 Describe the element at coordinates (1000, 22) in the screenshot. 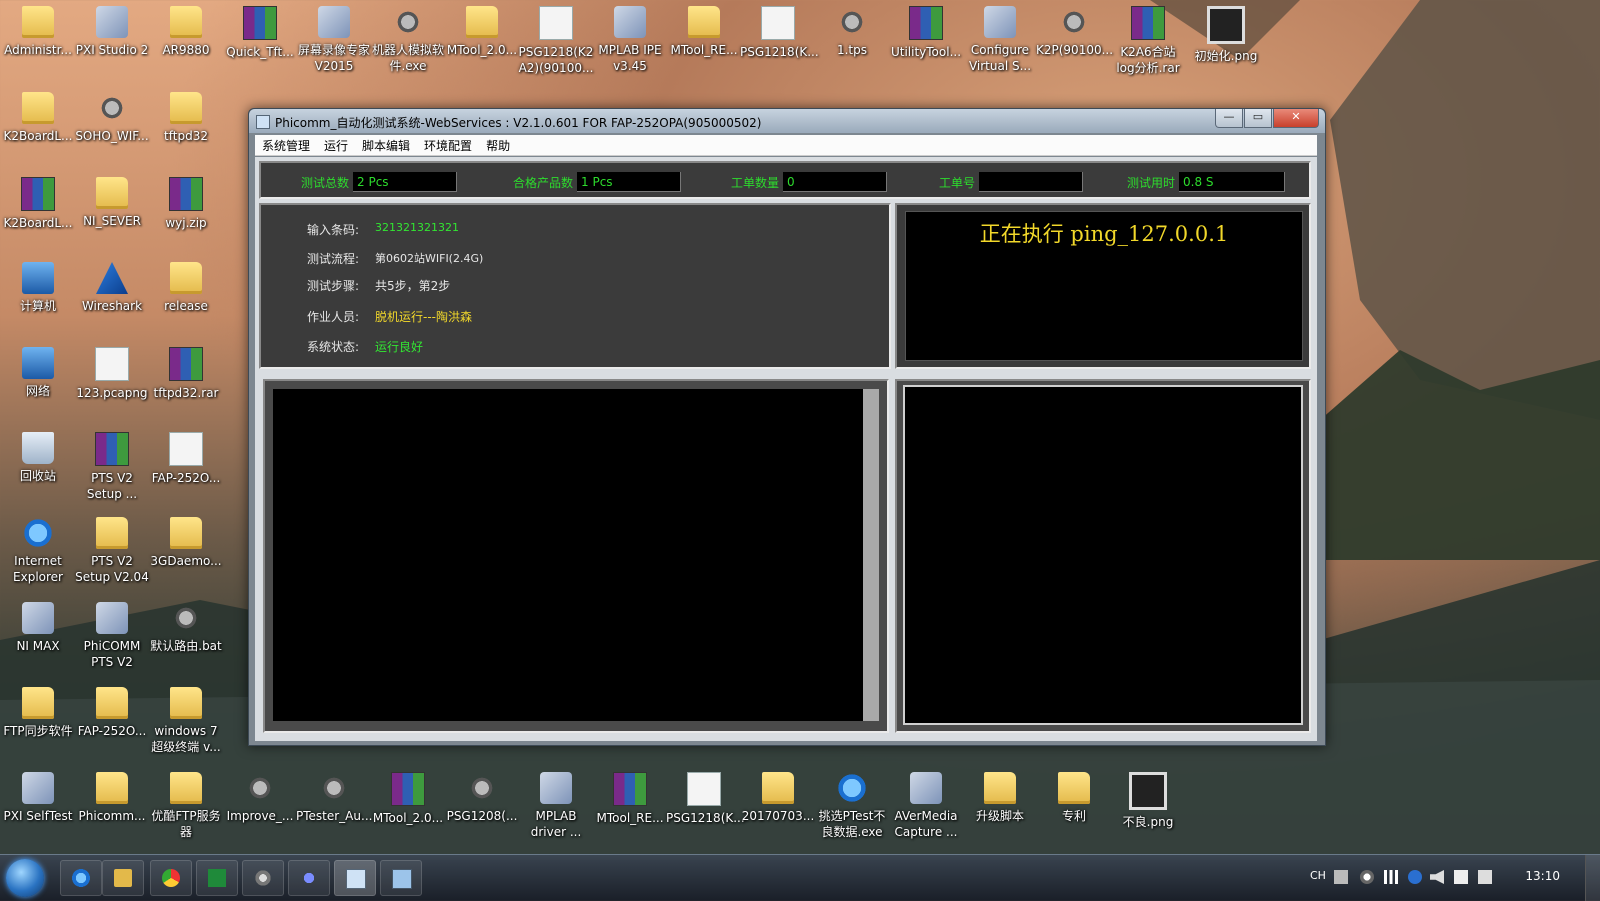

I see `app-icon` at that location.